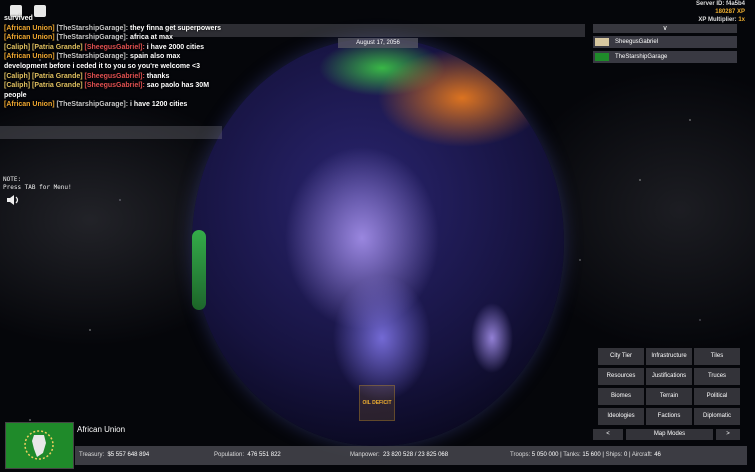  I want to click on map-mode-tiles-button: Tiles, so click(717, 356).